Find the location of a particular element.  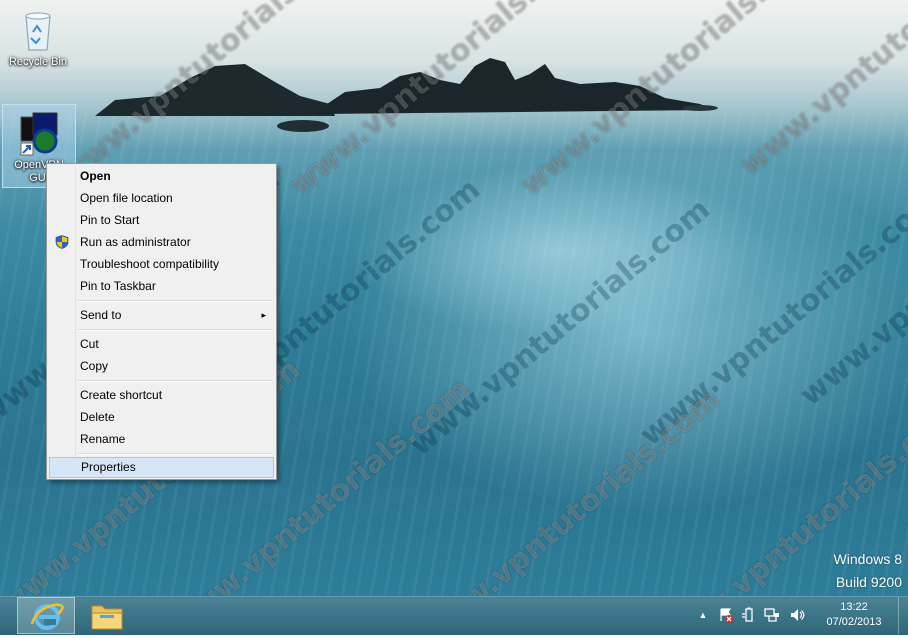

menu-item-run-as-administrator: Run as administrator is located at coordinates (161, 242).